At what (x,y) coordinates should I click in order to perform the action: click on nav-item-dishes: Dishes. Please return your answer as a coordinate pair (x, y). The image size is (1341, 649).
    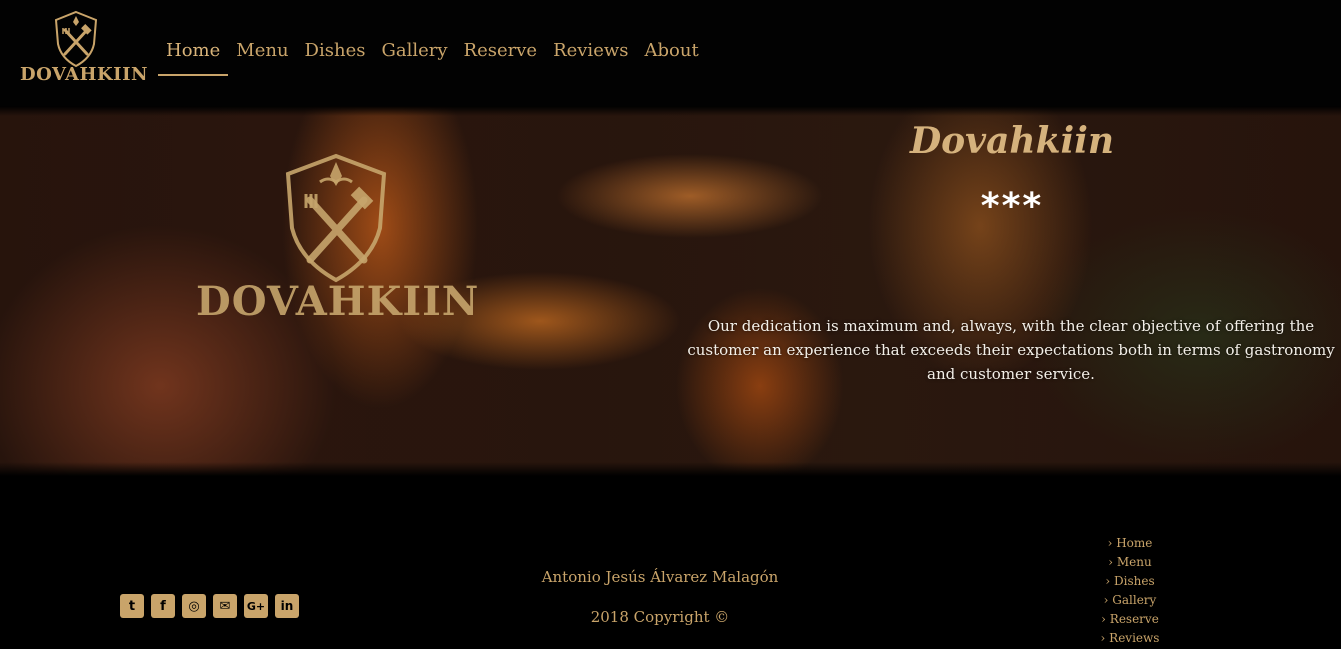
    Looking at the image, I should click on (335, 52).